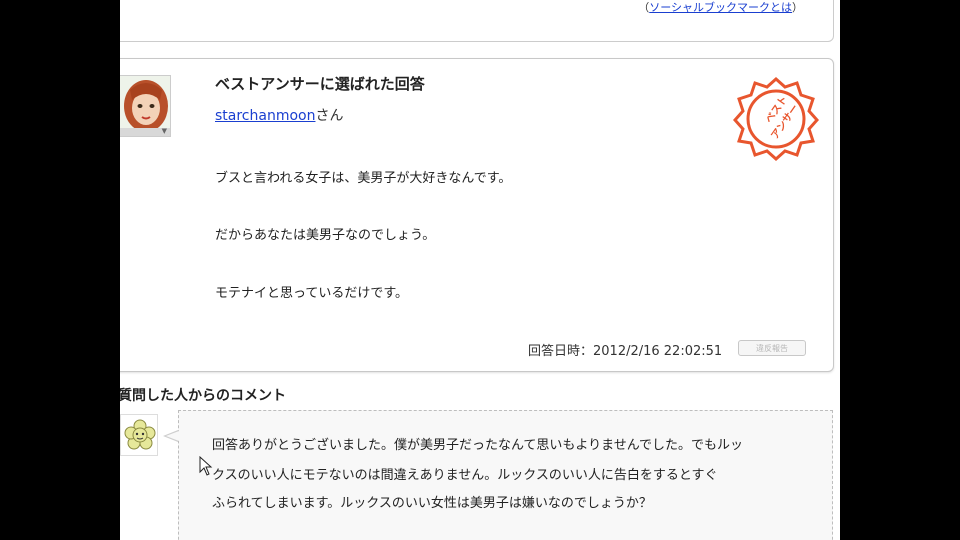 This screenshot has width=960, height=540. What do you see at coordinates (164, 131) in the screenshot?
I see `dropdown-caret-icon: ▼` at bounding box center [164, 131].